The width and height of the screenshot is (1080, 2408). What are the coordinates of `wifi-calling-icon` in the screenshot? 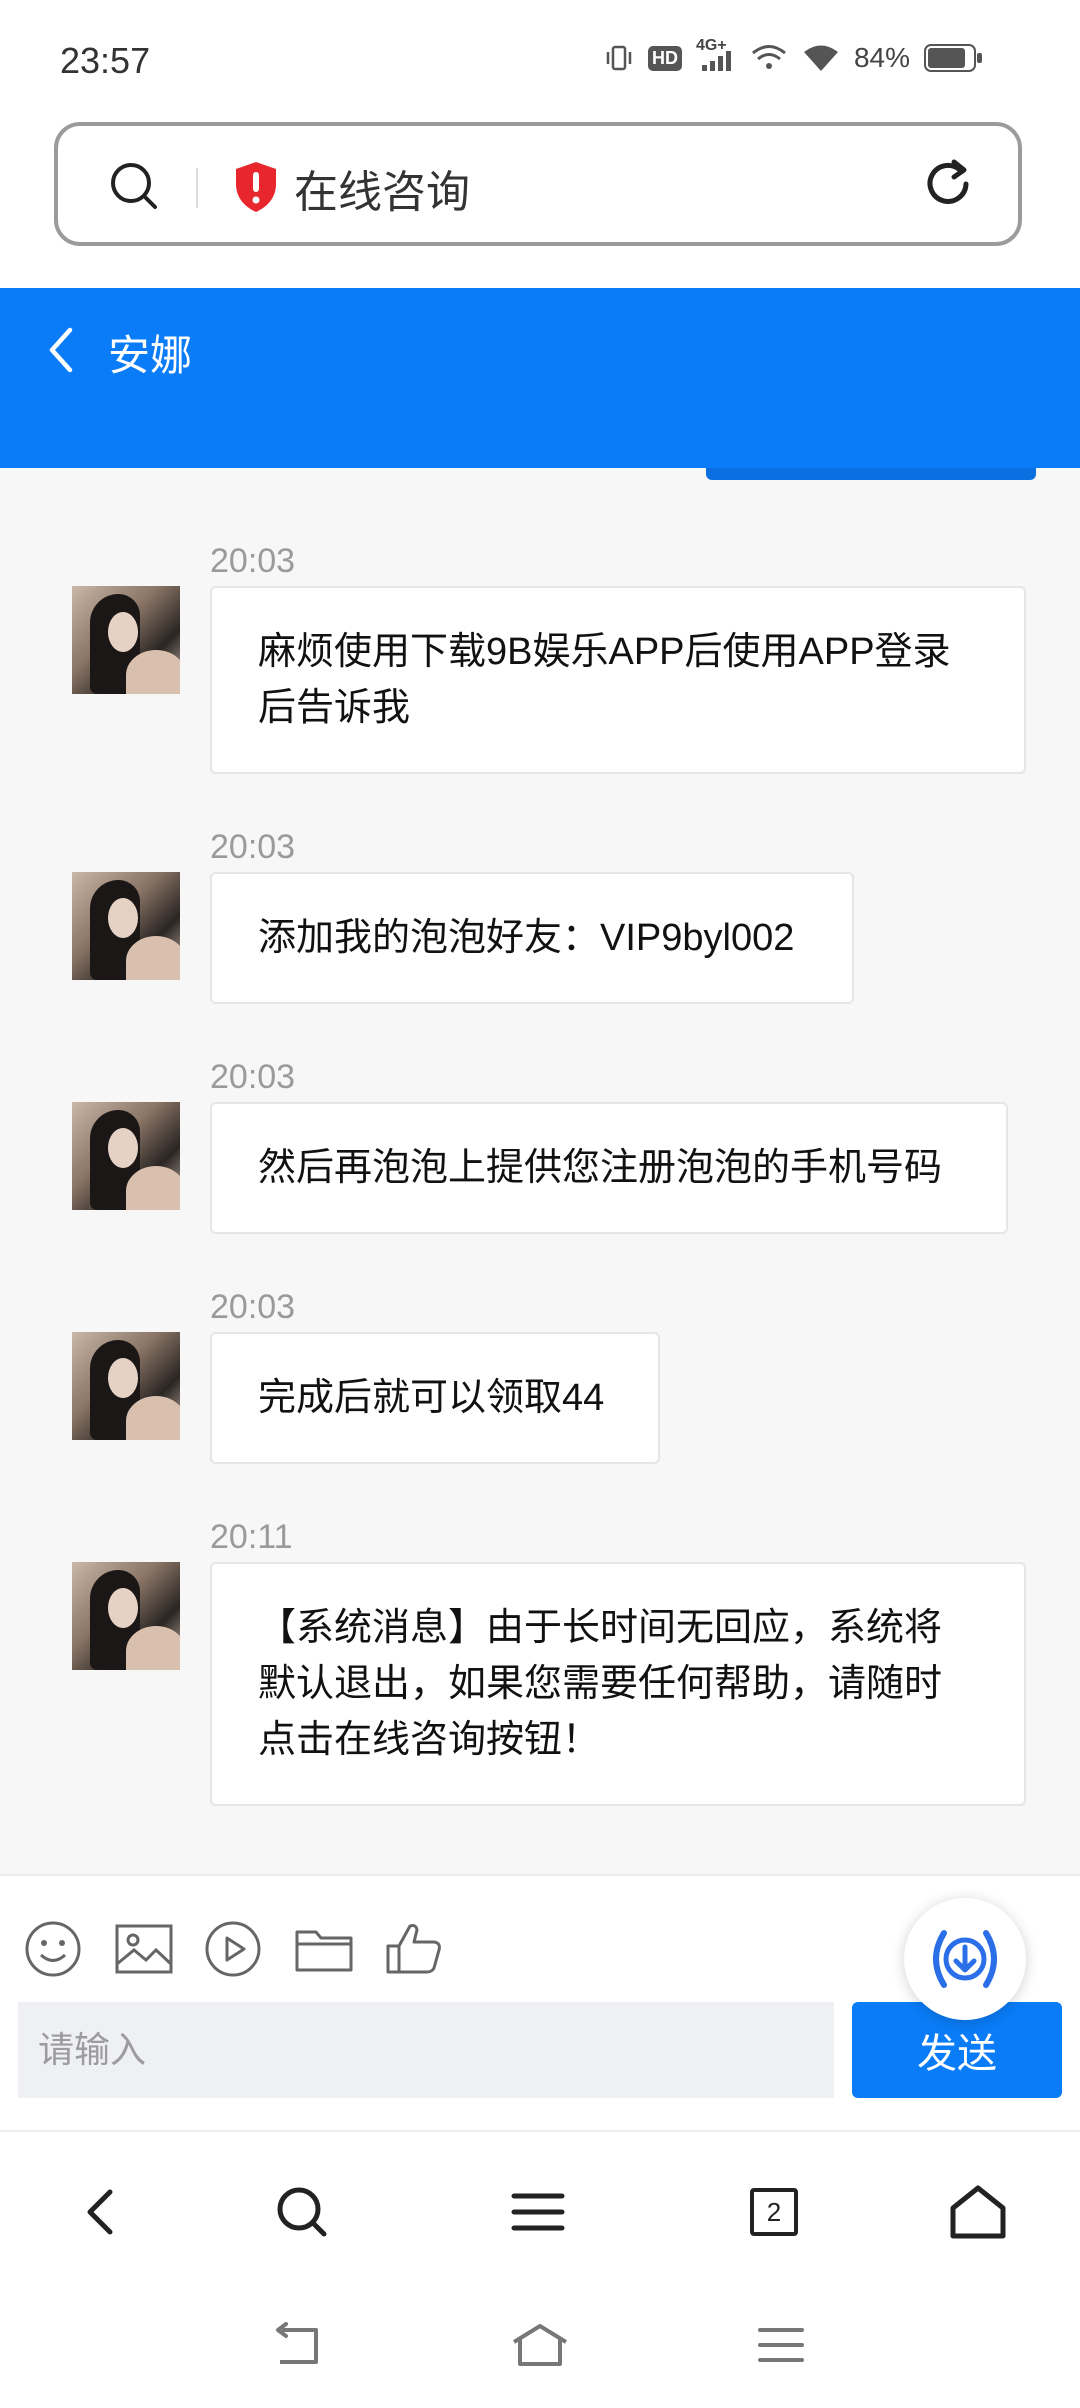 It's located at (769, 58).